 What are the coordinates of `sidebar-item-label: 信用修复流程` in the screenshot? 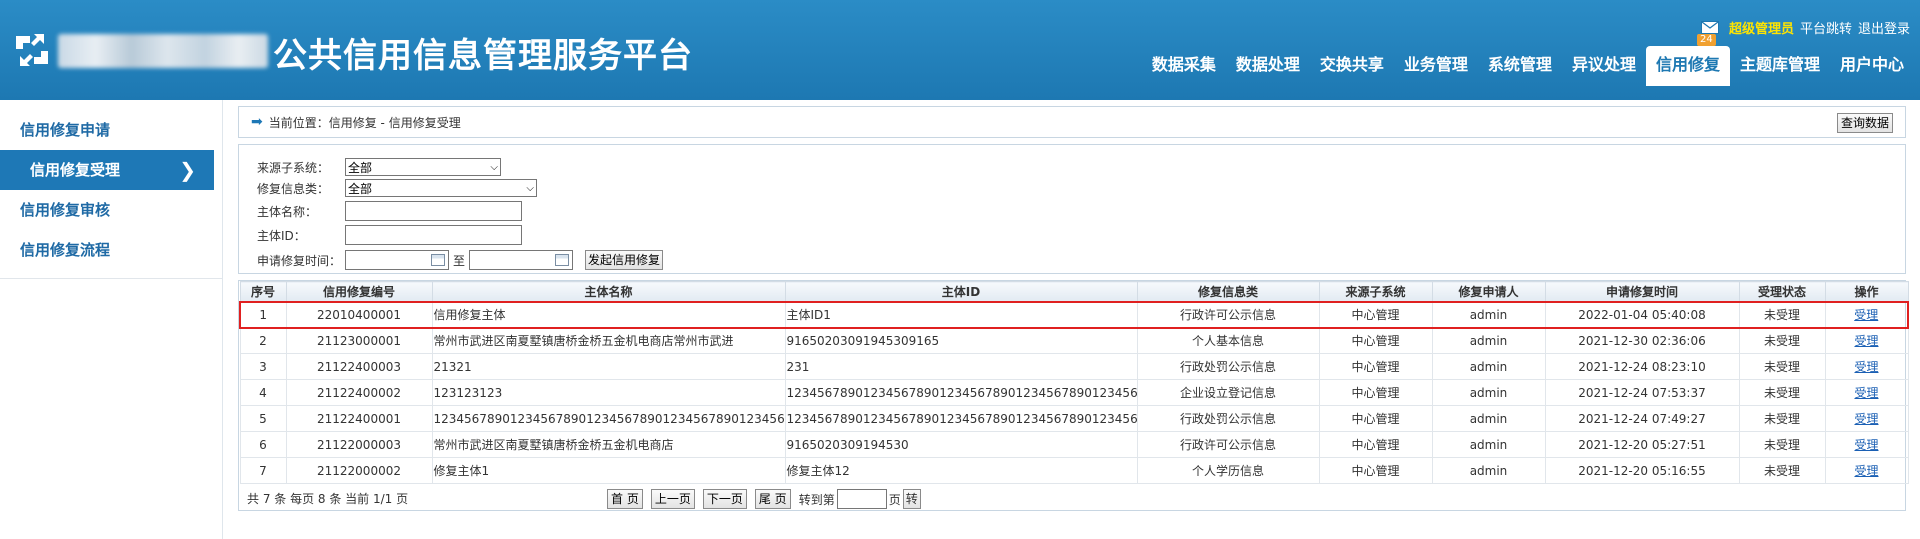 It's located at (65, 250).